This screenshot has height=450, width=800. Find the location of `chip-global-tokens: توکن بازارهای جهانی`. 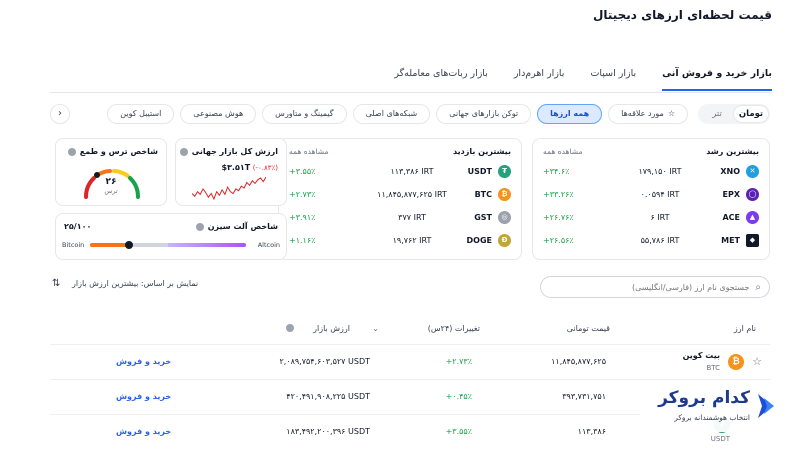

chip-global-tokens: توکن بازارهای جهانی is located at coordinates (484, 114).